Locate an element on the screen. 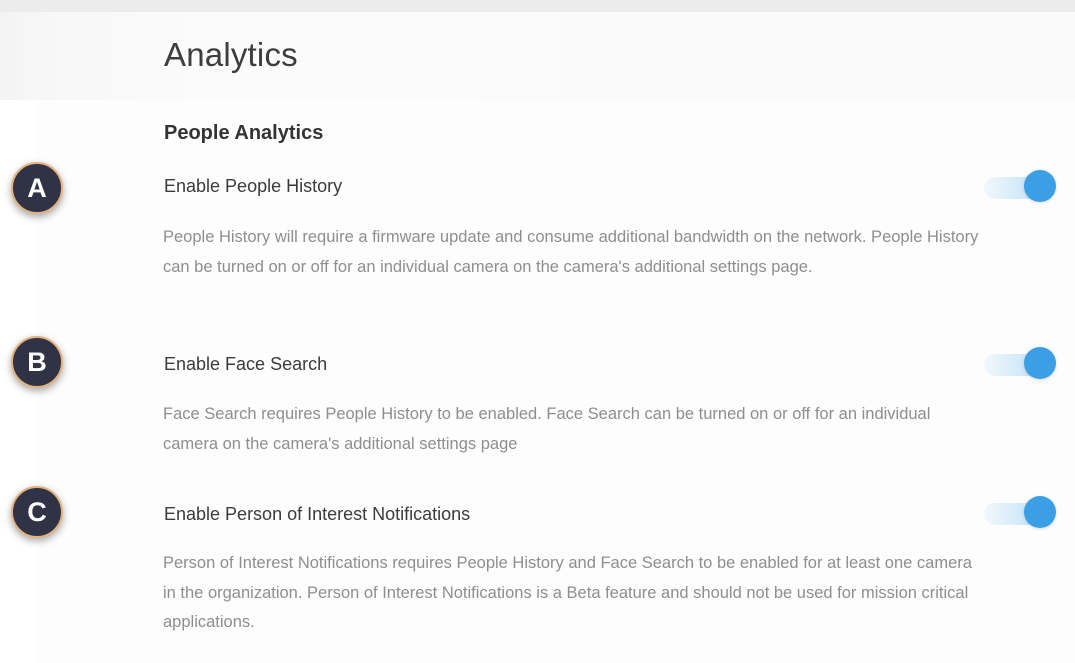  marker-b: B is located at coordinates (37, 362).